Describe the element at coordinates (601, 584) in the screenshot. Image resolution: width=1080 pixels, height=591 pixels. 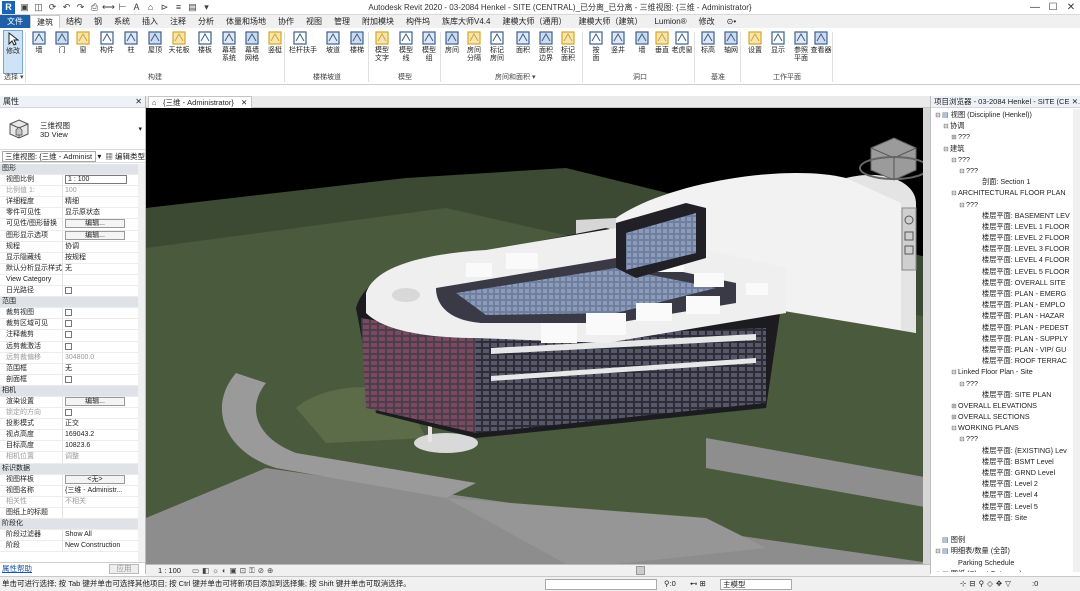
I see `workset-selector` at that location.